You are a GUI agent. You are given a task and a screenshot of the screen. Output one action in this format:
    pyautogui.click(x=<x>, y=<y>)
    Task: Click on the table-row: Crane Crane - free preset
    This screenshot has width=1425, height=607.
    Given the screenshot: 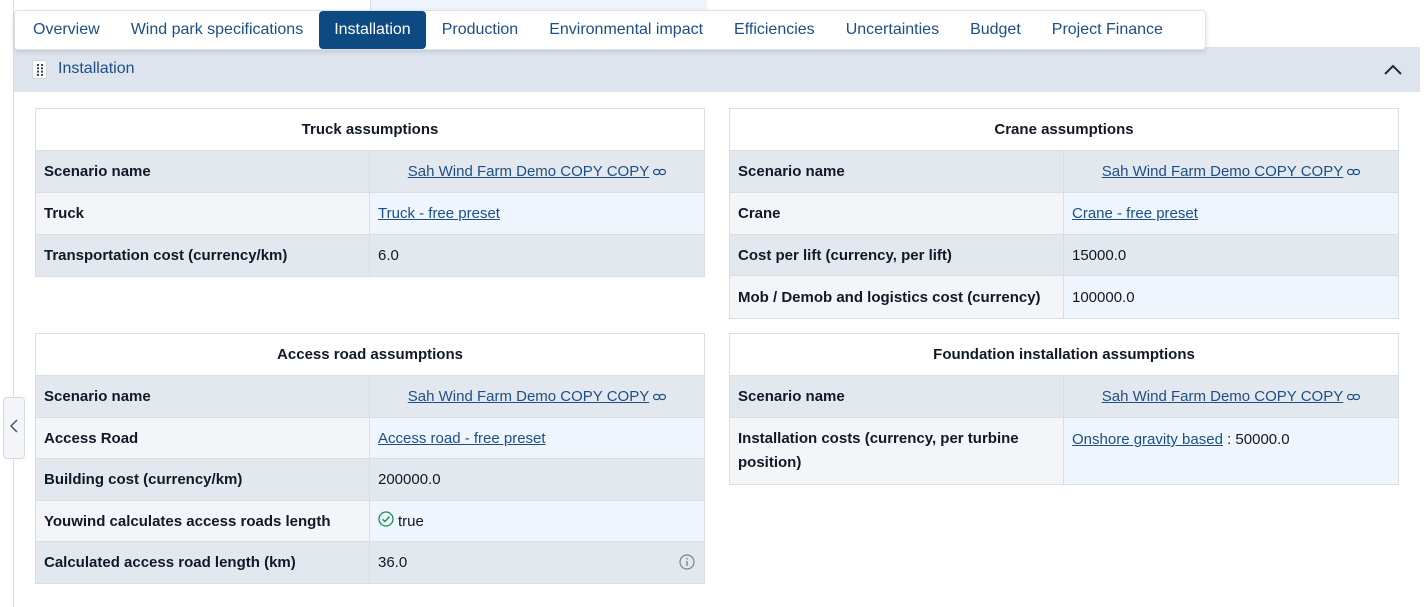 What is the action you would take?
    pyautogui.click(x=1064, y=214)
    